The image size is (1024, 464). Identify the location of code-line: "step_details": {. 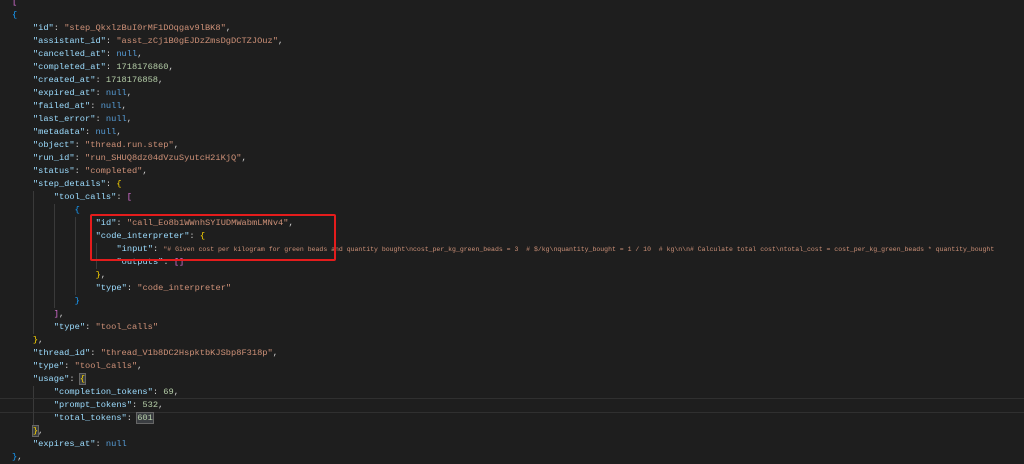
(512, 184).